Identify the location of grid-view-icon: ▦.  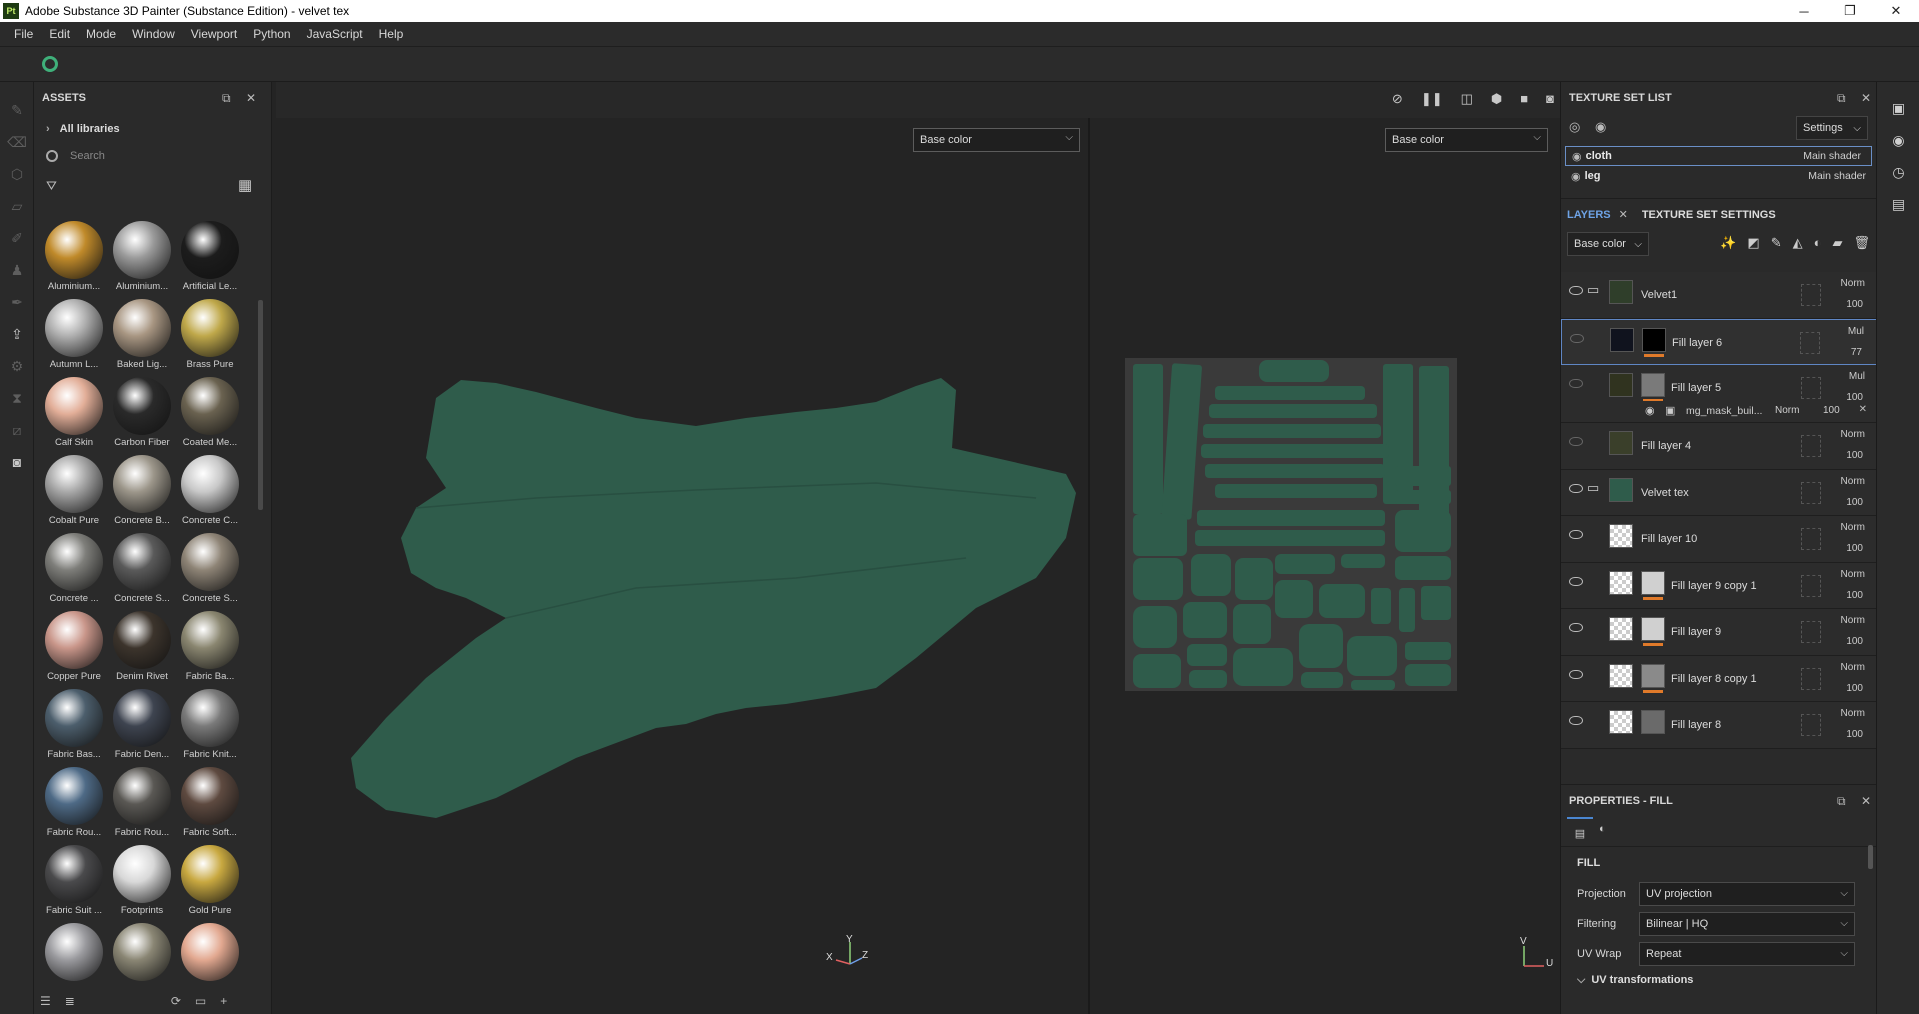
(245, 185).